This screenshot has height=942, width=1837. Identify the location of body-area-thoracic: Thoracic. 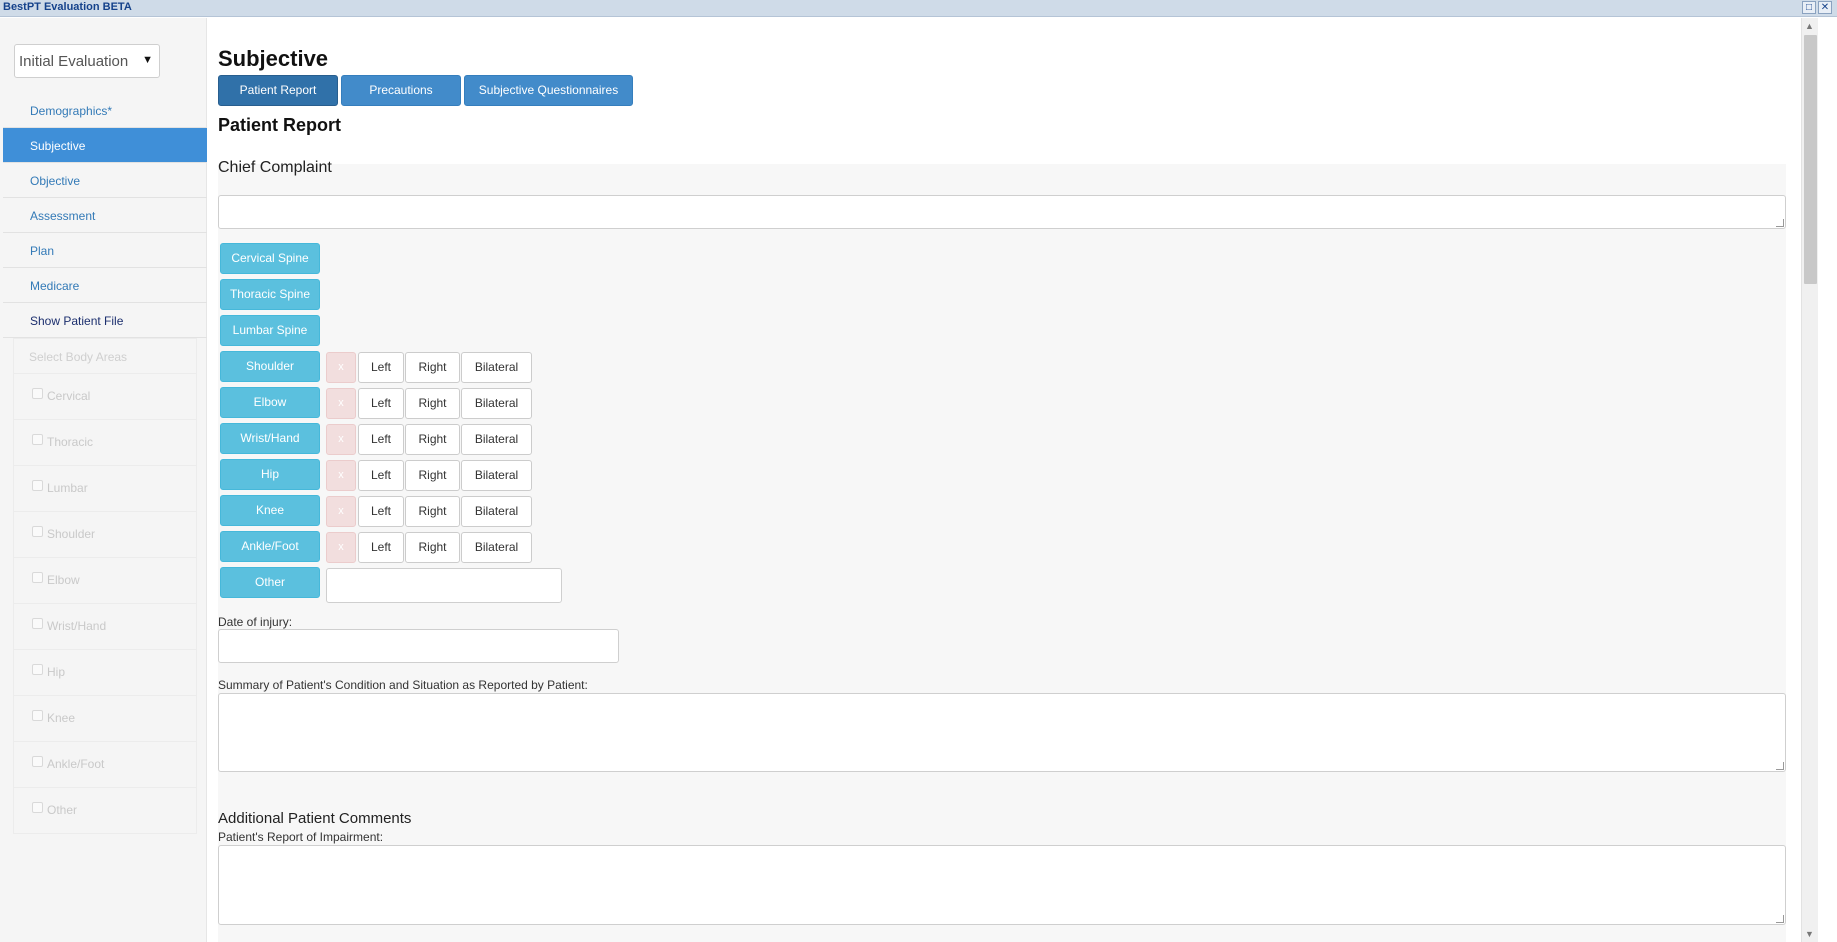
(105, 443).